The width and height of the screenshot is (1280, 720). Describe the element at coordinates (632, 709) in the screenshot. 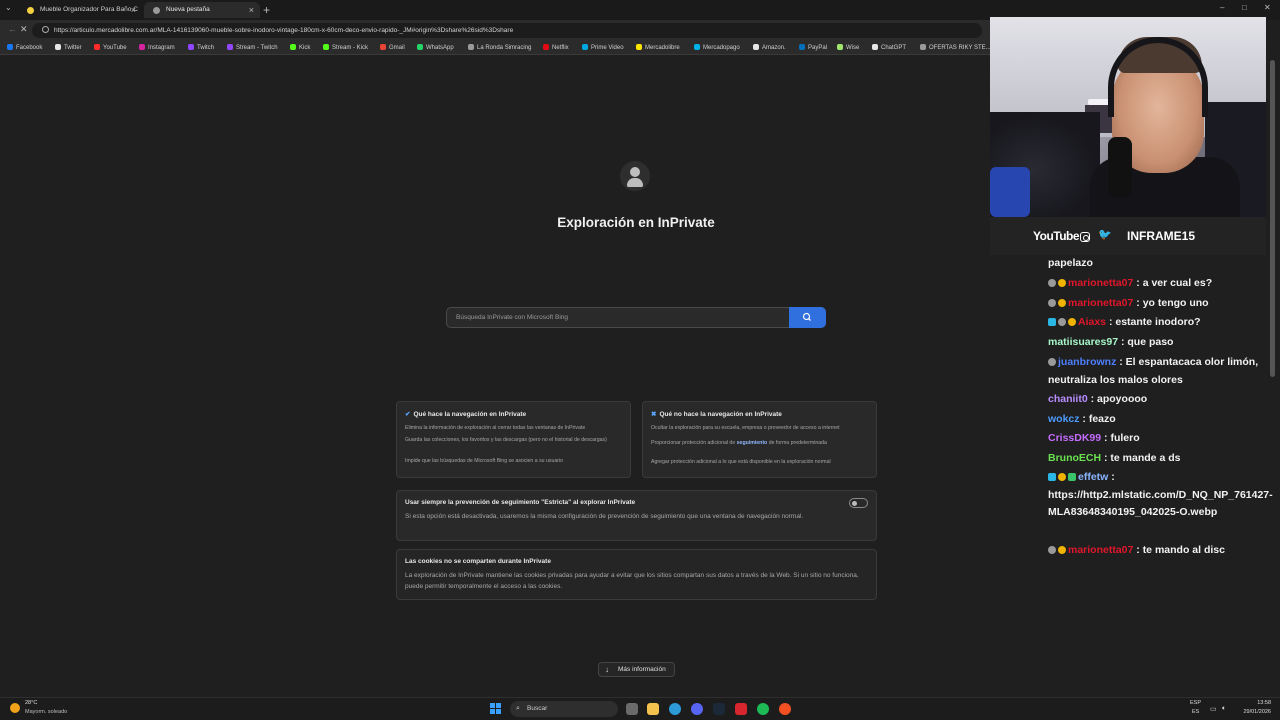

I see `task-view-icon` at that location.